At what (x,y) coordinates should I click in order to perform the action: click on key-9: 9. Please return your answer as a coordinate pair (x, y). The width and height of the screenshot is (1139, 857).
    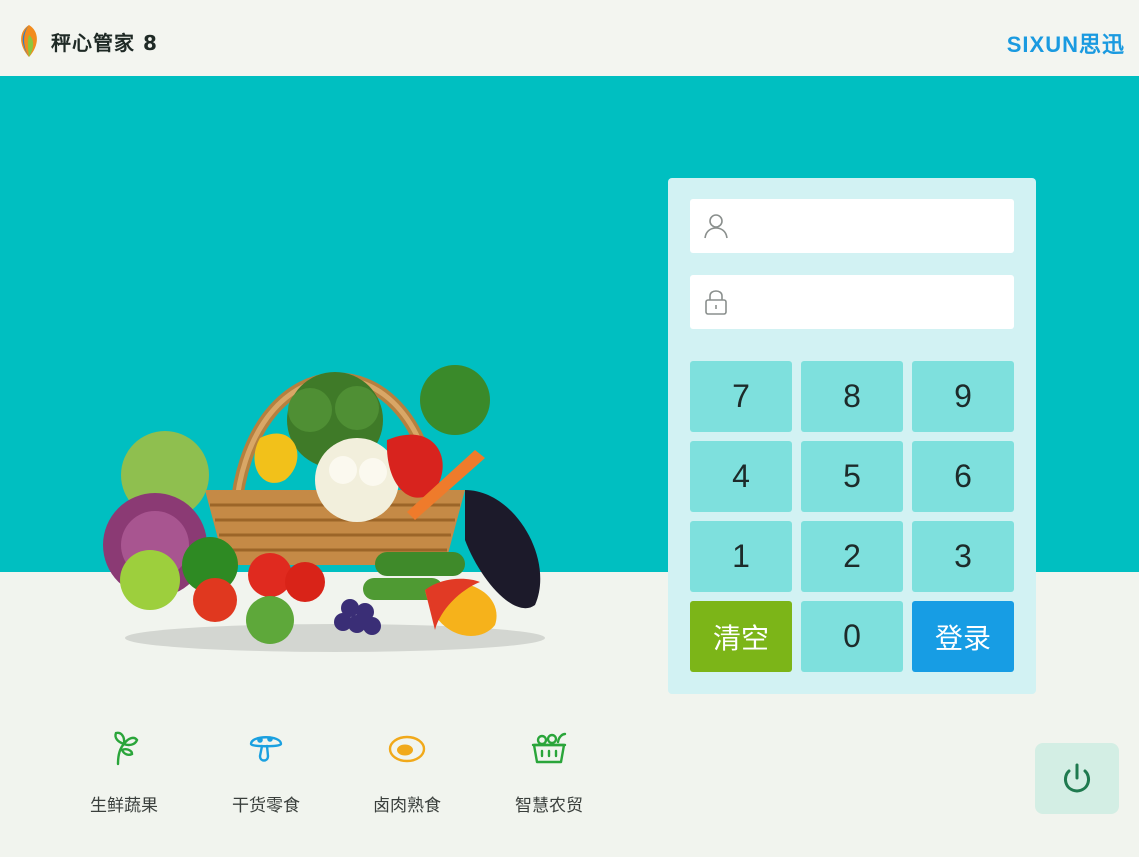
    Looking at the image, I should click on (963, 396).